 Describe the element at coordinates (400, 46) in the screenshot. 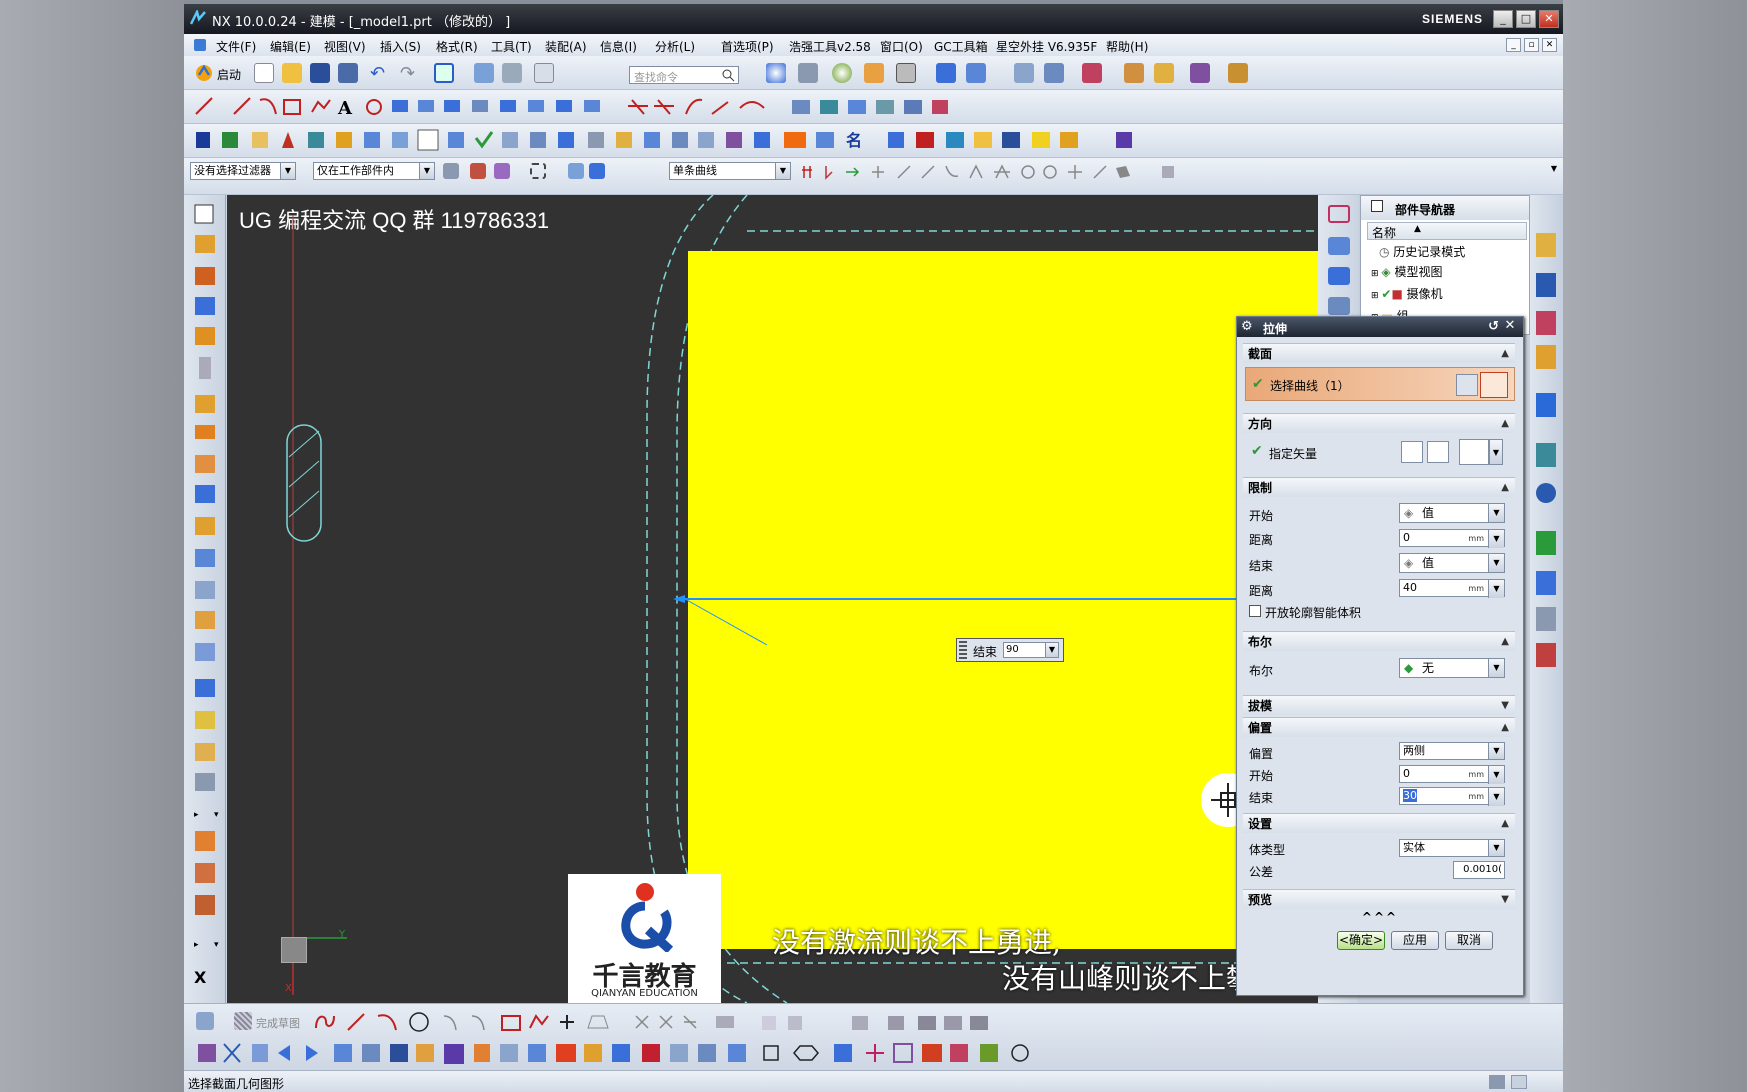

I see `menu-insert: 插入(S)` at that location.